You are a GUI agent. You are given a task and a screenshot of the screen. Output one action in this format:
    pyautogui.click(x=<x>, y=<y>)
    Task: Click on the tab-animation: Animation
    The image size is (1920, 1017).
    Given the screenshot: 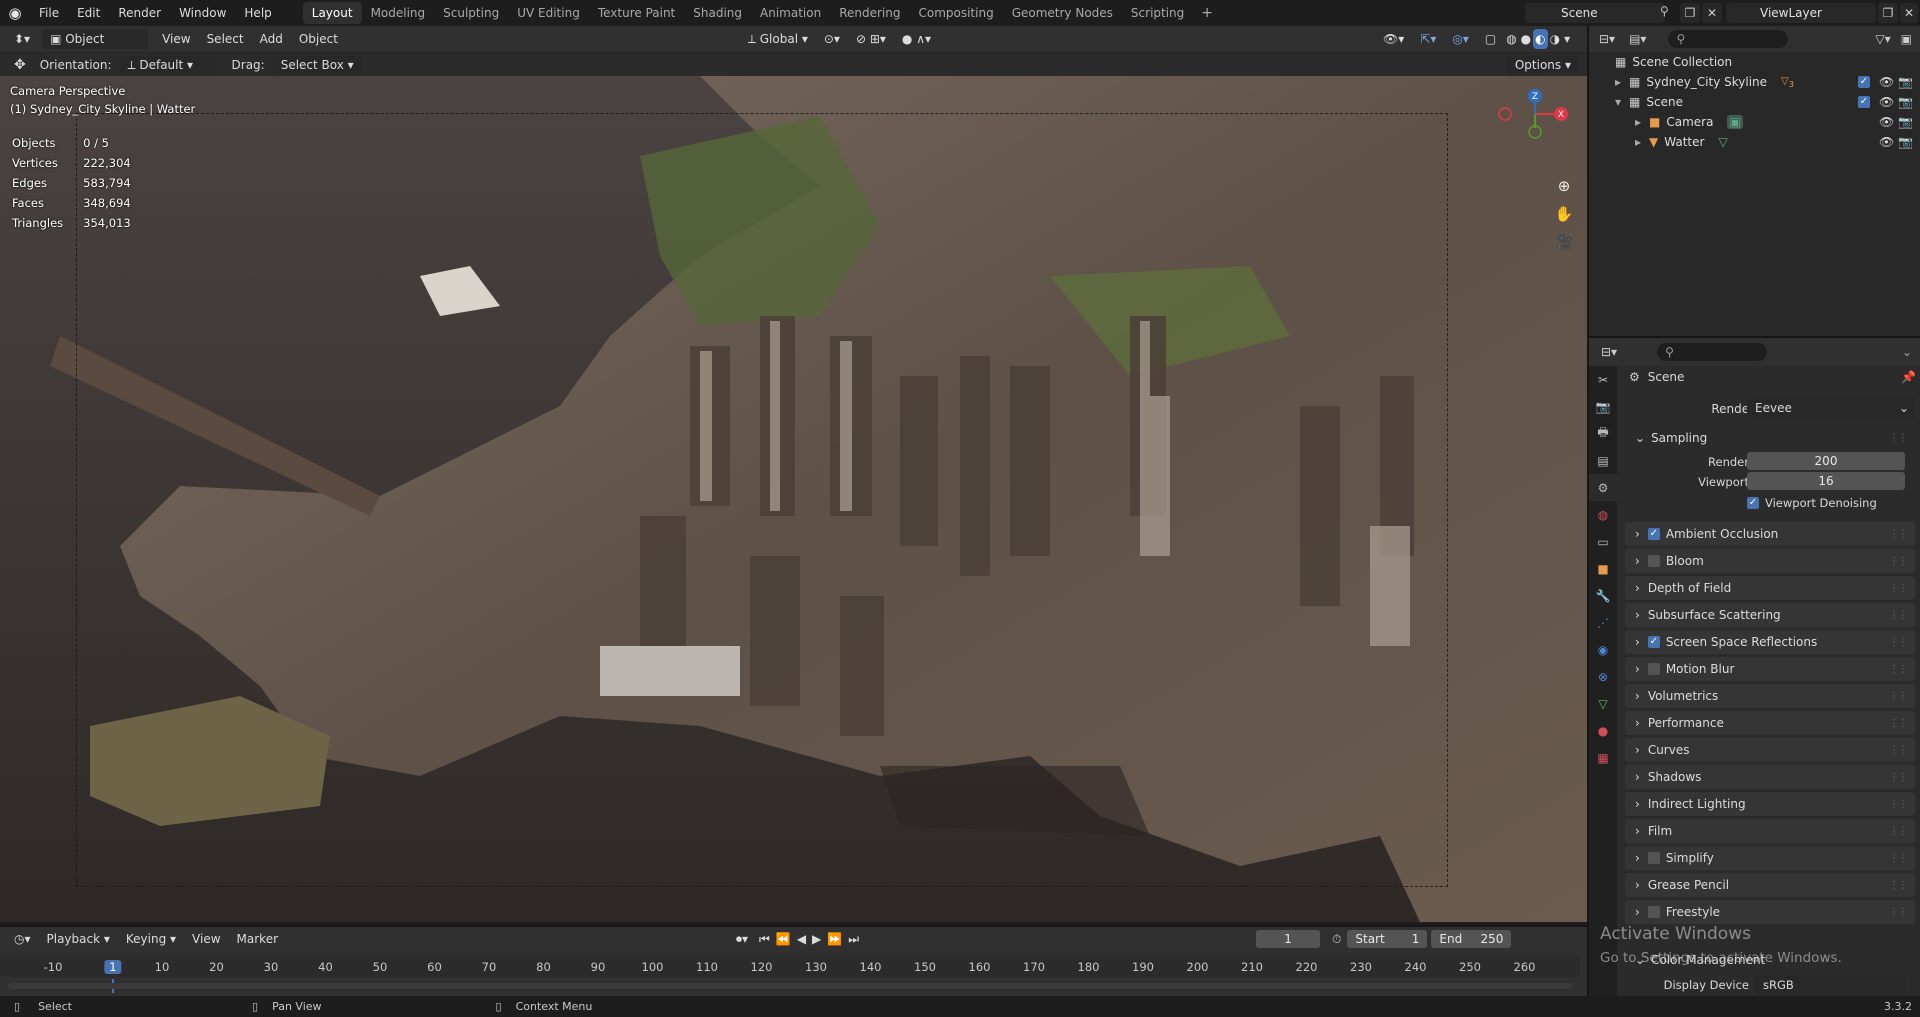 What is the action you would take?
    pyautogui.click(x=790, y=13)
    